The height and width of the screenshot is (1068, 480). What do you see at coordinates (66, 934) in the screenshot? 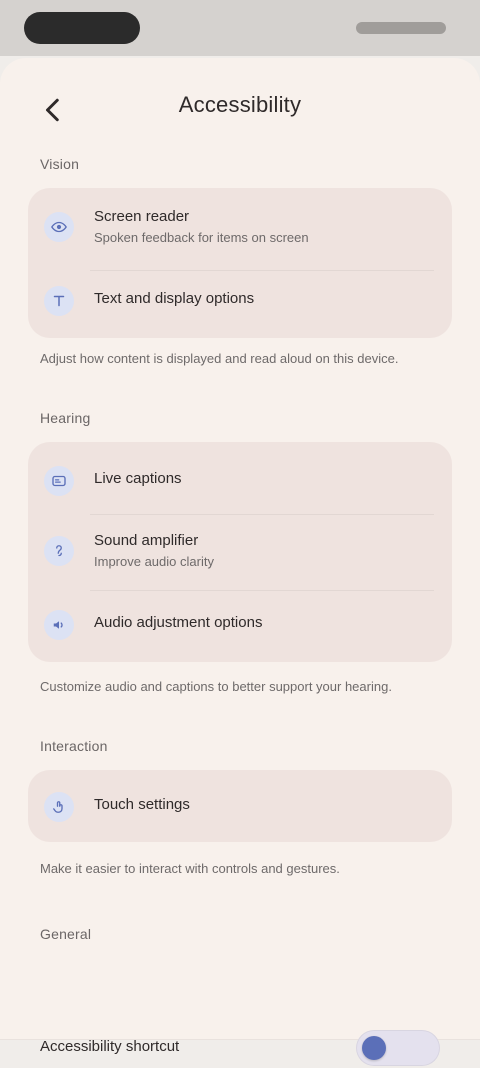
I see `section-label-general: General` at bounding box center [66, 934].